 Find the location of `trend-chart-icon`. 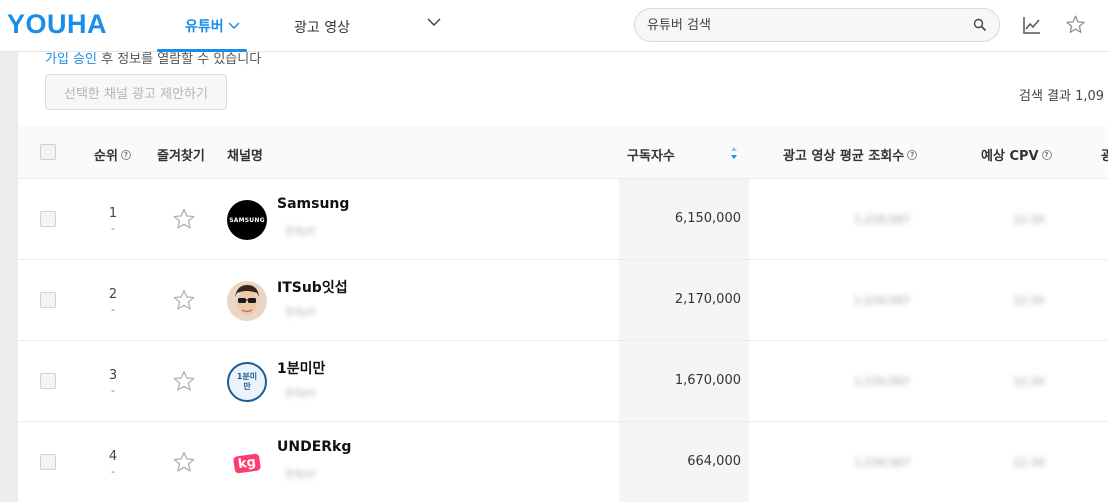

trend-chart-icon is located at coordinates (1032, 25).